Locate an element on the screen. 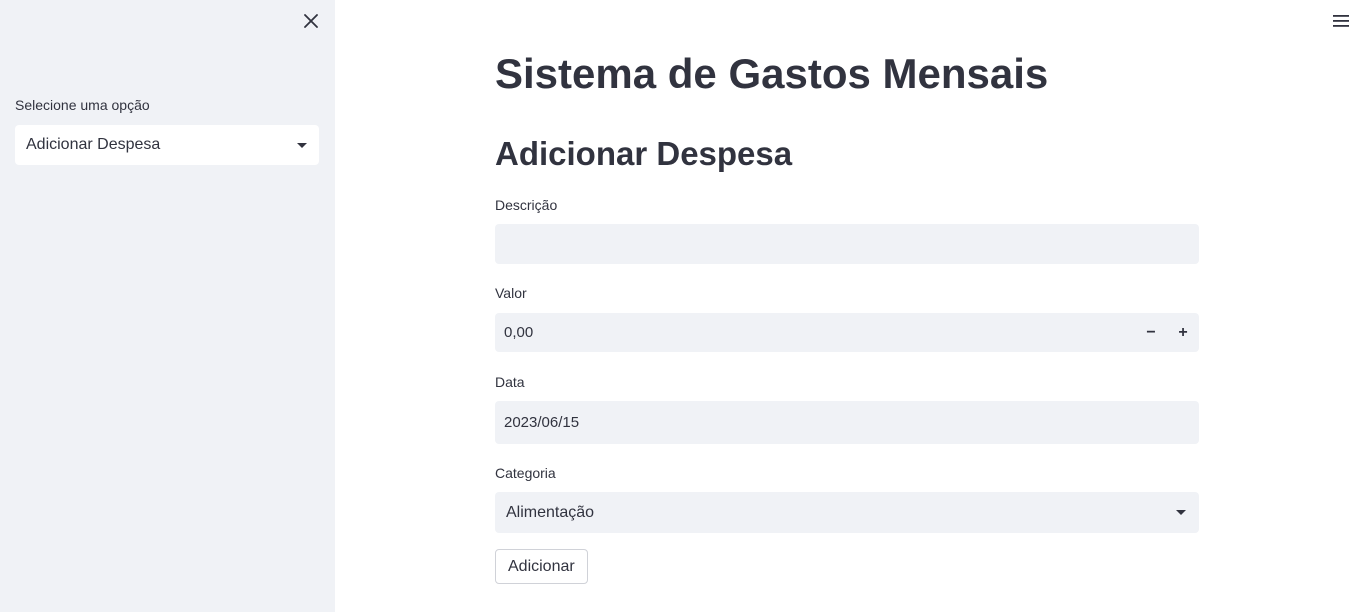  date-input: 2023/06/15 is located at coordinates (847, 422).